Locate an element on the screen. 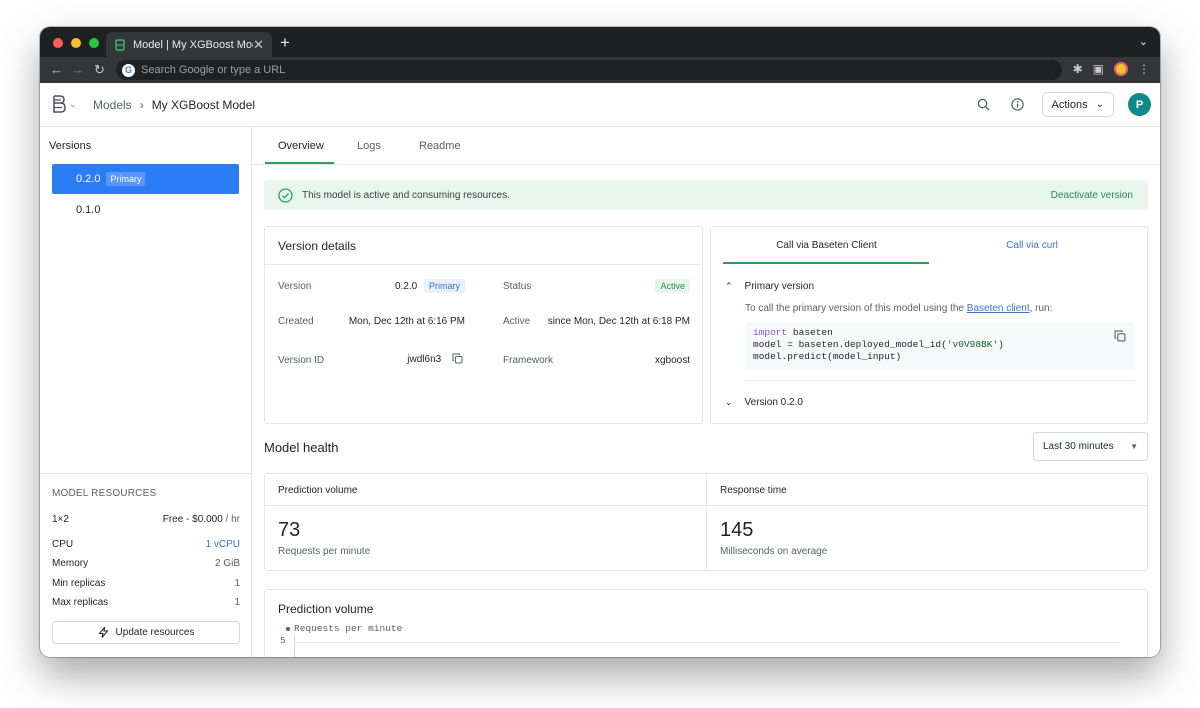 The height and width of the screenshot is (708, 1200). search-icon is located at coordinates (984, 105).